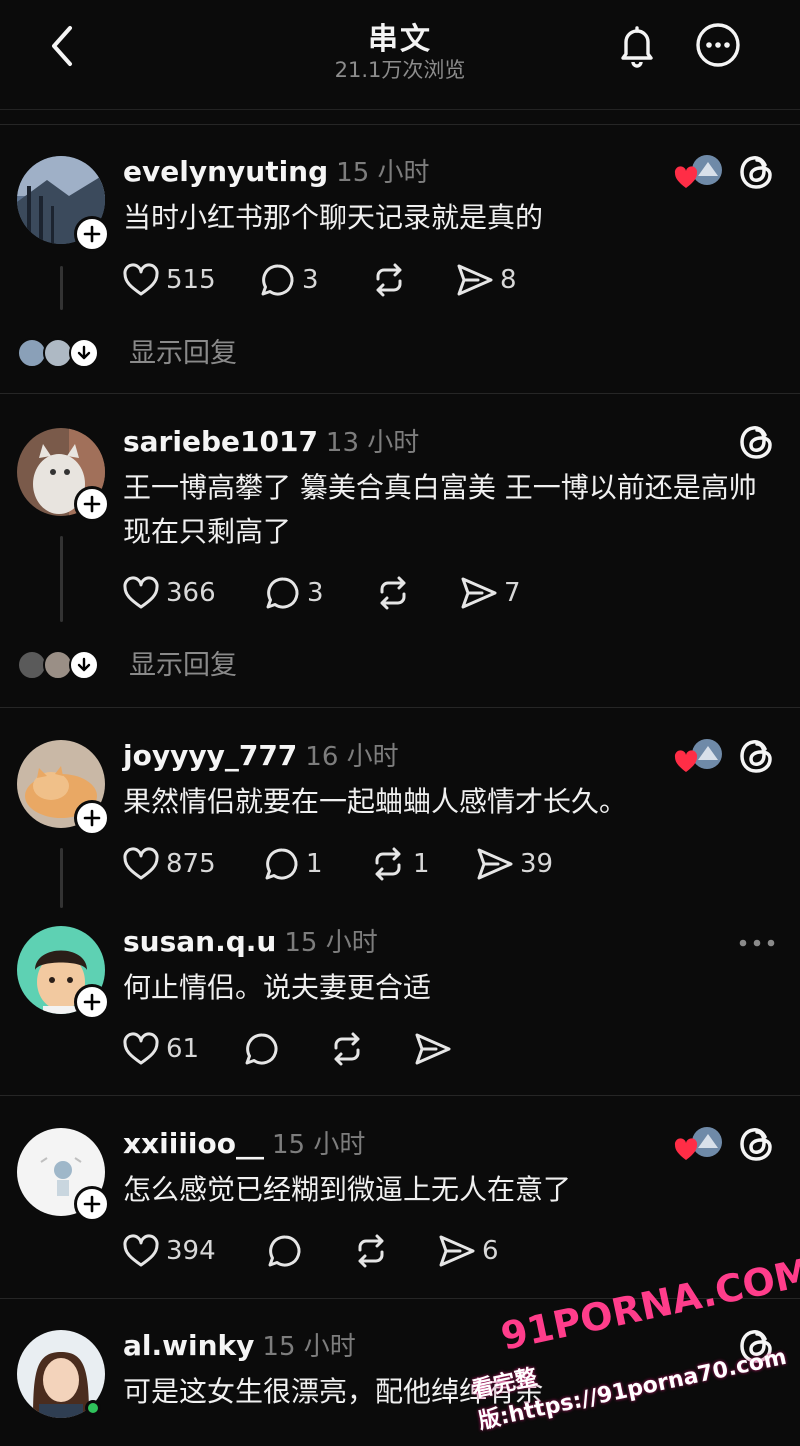  What do you see at coordinates (191, 280) in the screenshot?
I see `like-count: 515` at bounding box center [191, 280].